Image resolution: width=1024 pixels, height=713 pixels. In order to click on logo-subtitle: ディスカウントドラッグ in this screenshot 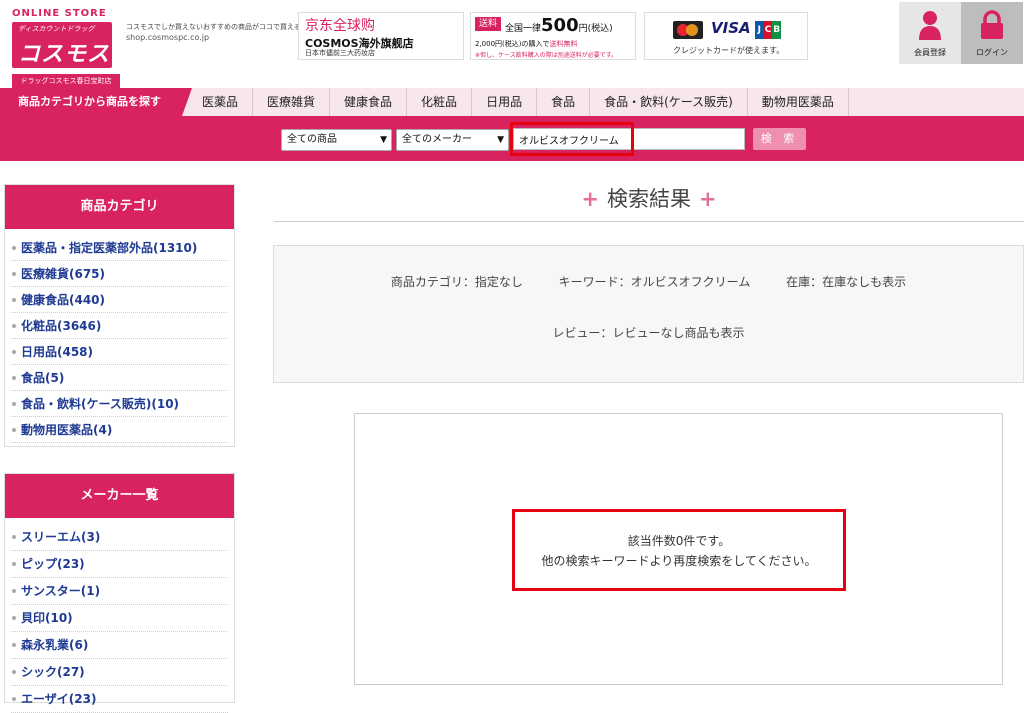, I will do `click(56, 29)`.